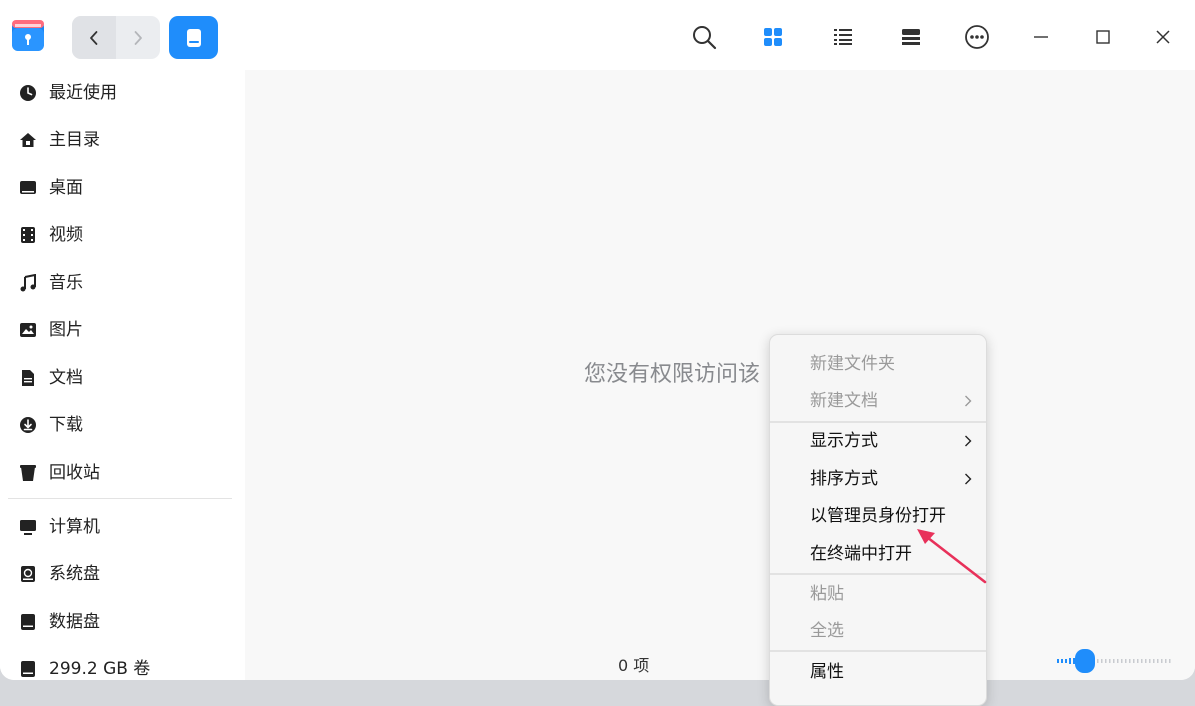 This screenshot has height=706, width=1195. What do you see at coordinates (28, 378) in the screenshot?
I see `document-icon` at bounding box center [28, 378].